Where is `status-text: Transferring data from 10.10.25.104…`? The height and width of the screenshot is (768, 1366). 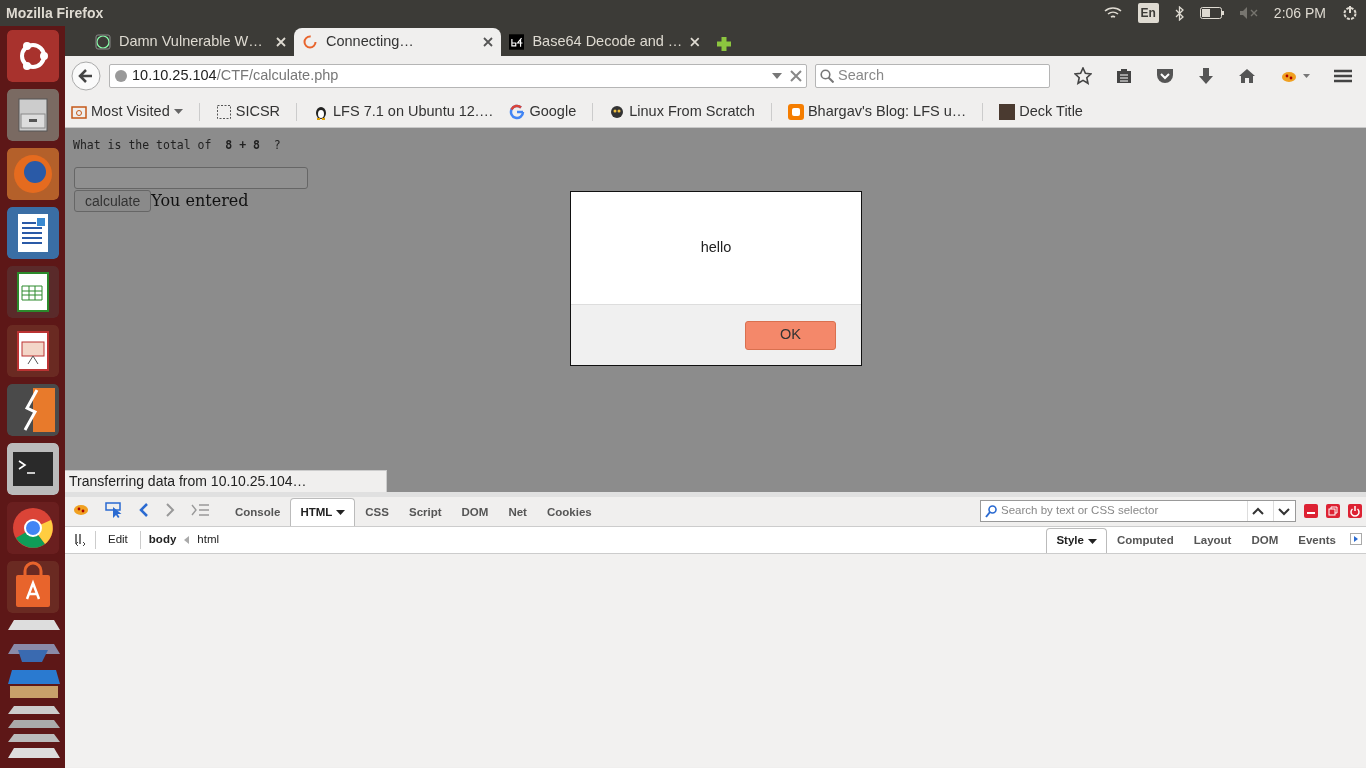
status-text: Transferring data from 10.10.25.104… is located at coordinates (226, 481).